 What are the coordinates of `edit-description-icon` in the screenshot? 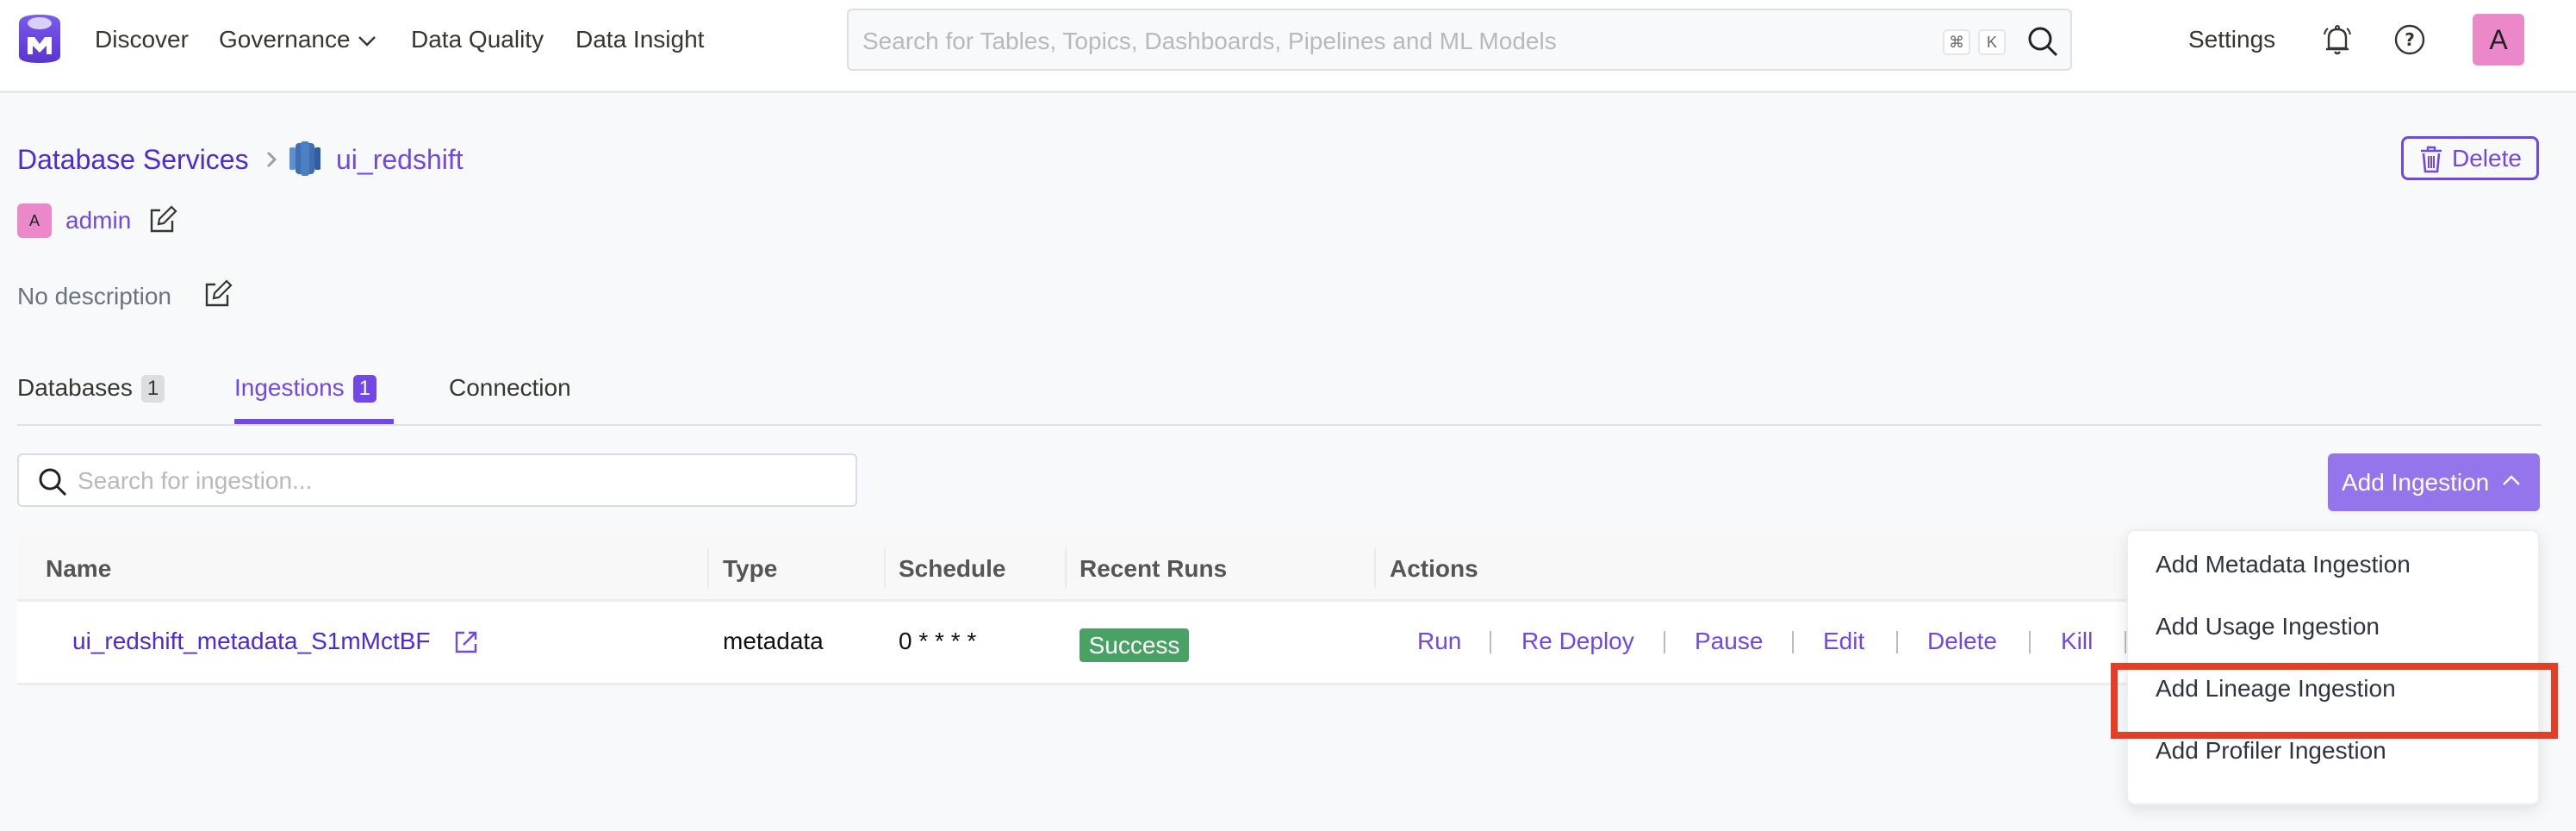 It's located at (218, 294).